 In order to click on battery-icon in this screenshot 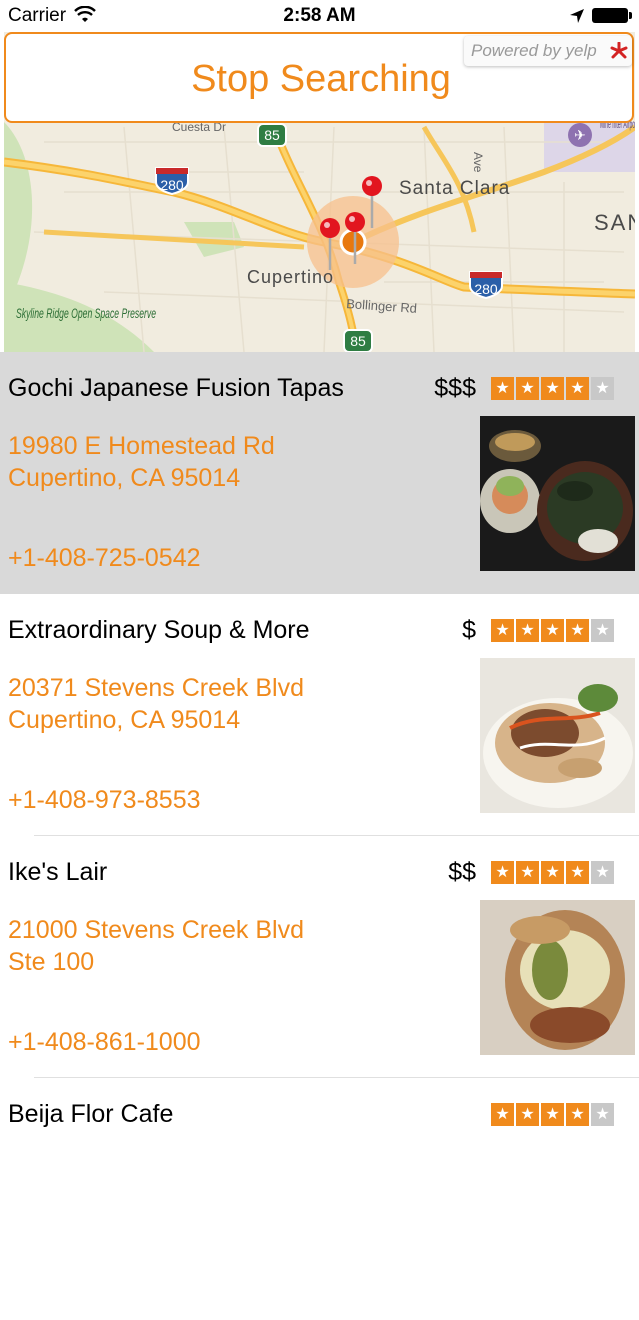, I will do `click(612, 15)`.